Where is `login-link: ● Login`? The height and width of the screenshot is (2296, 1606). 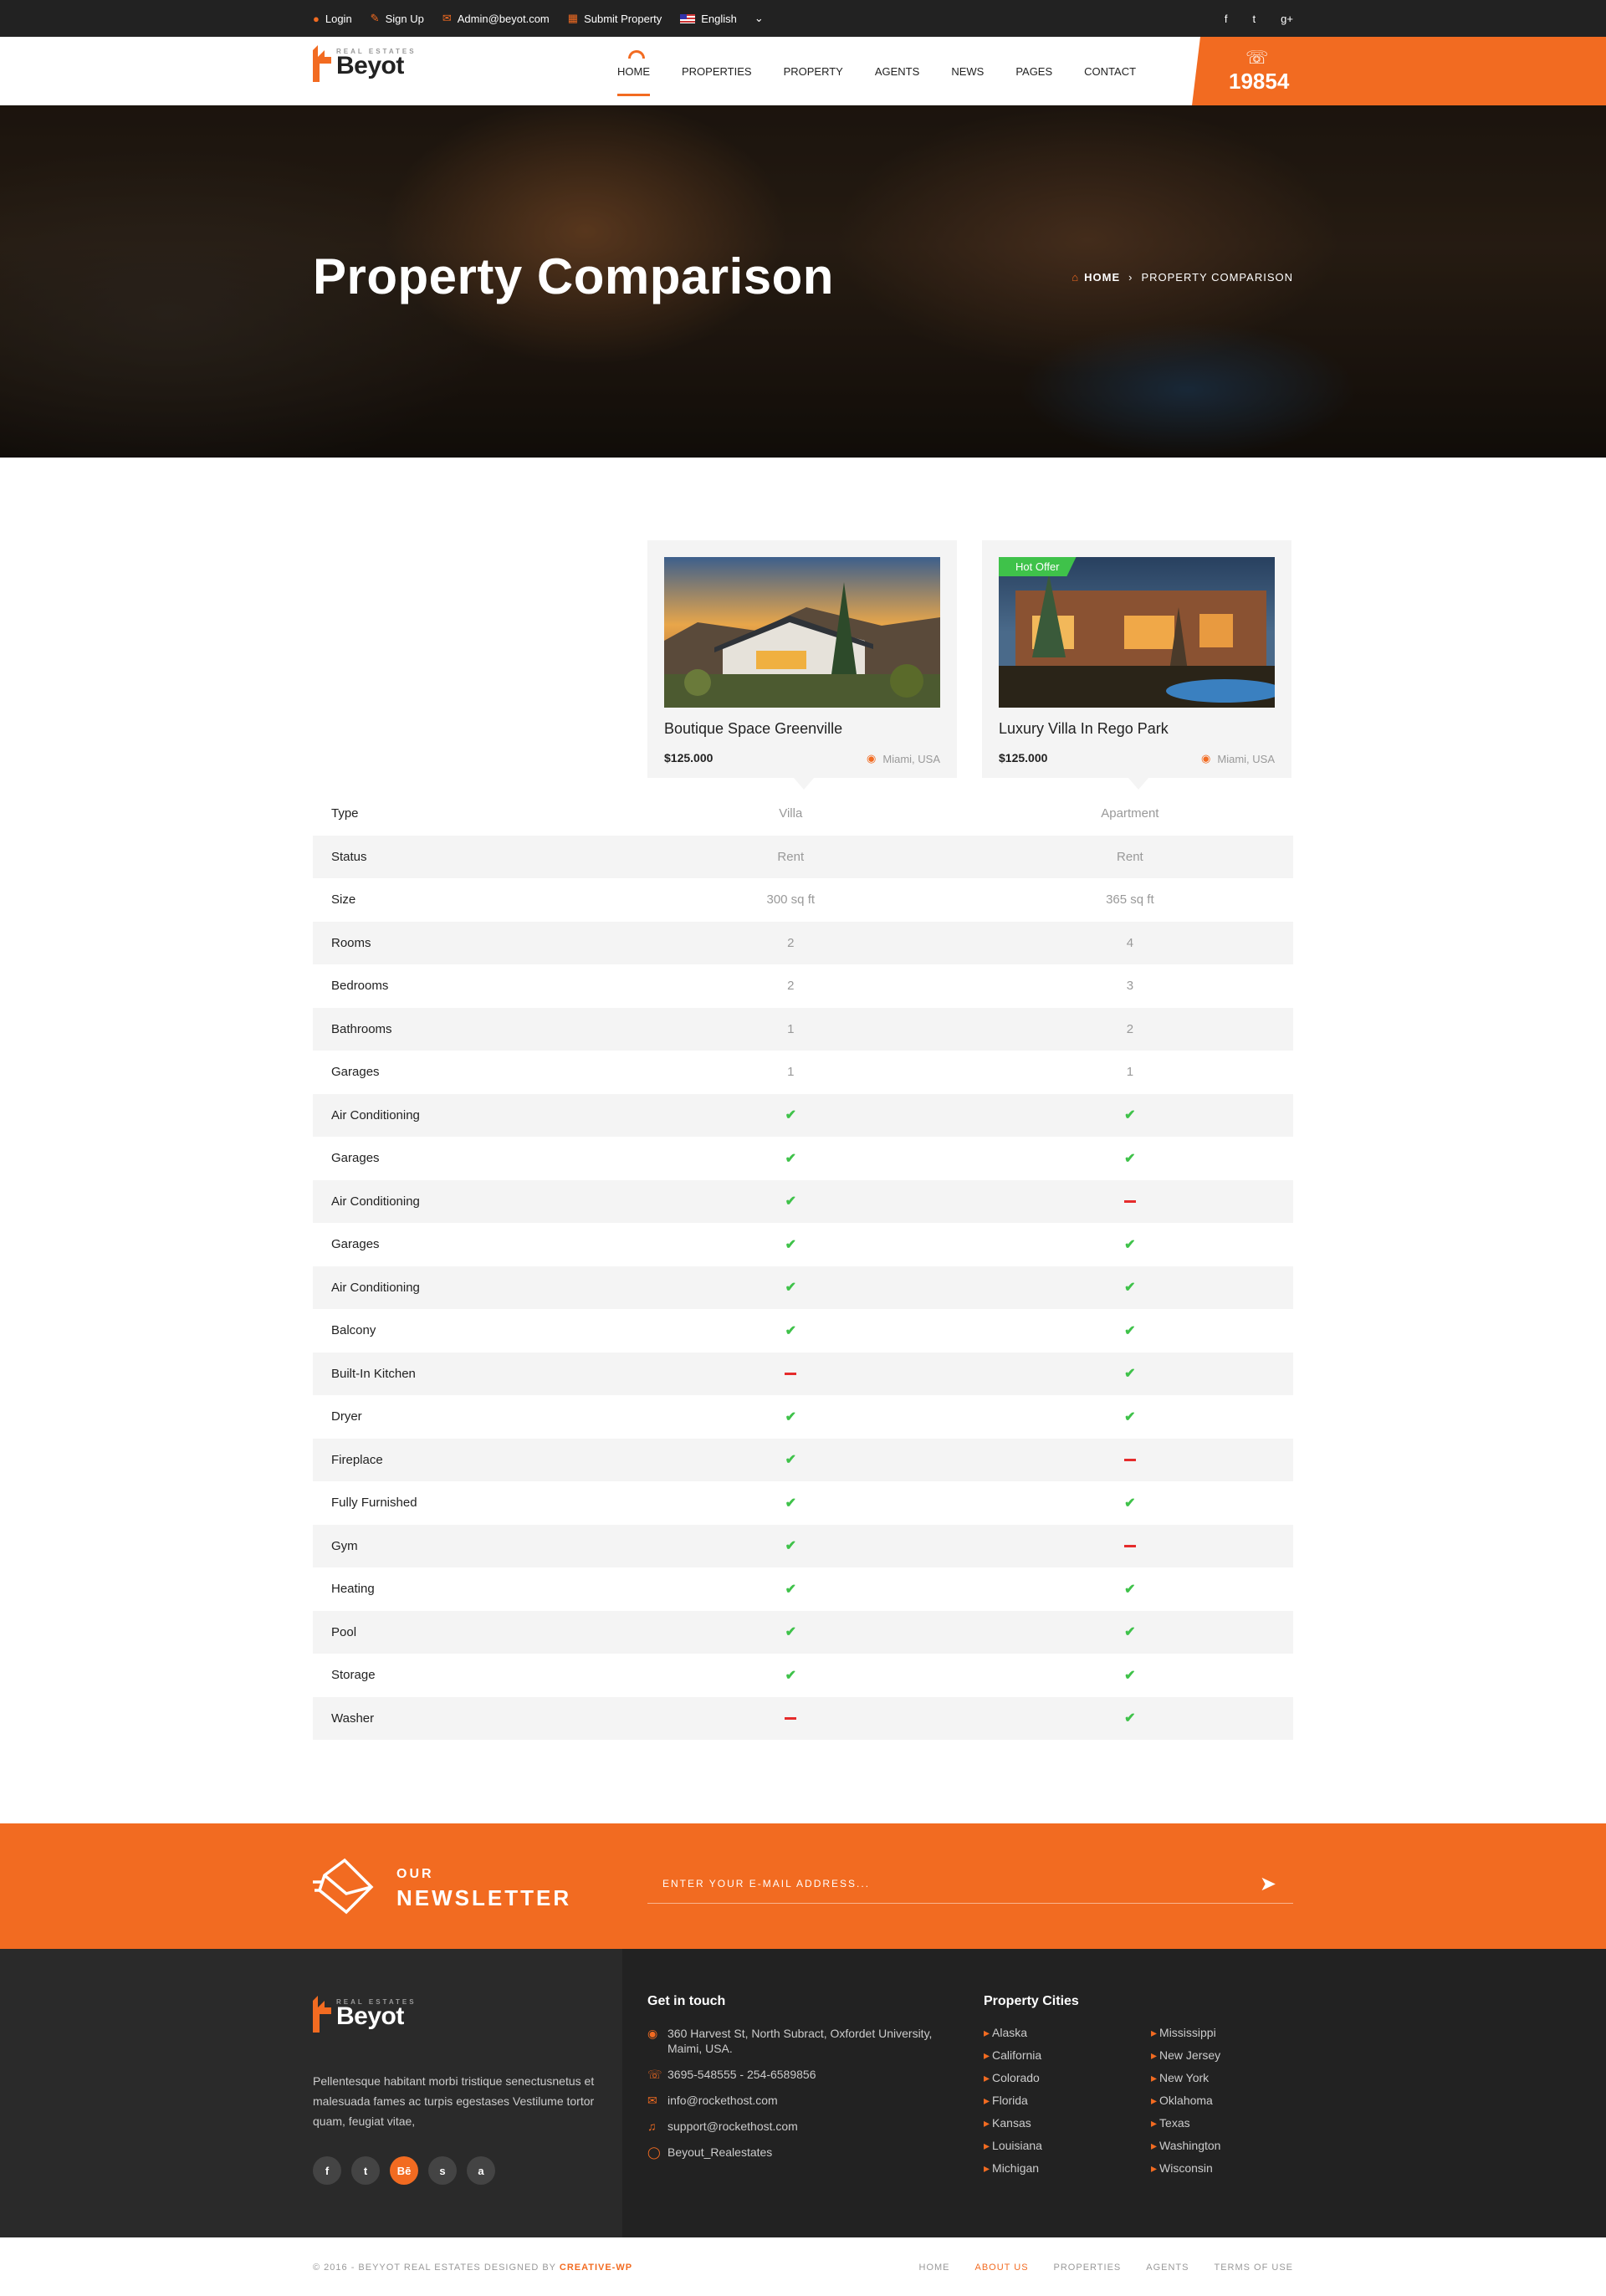 login-link: ● Login is located at coordinates (332, 19).